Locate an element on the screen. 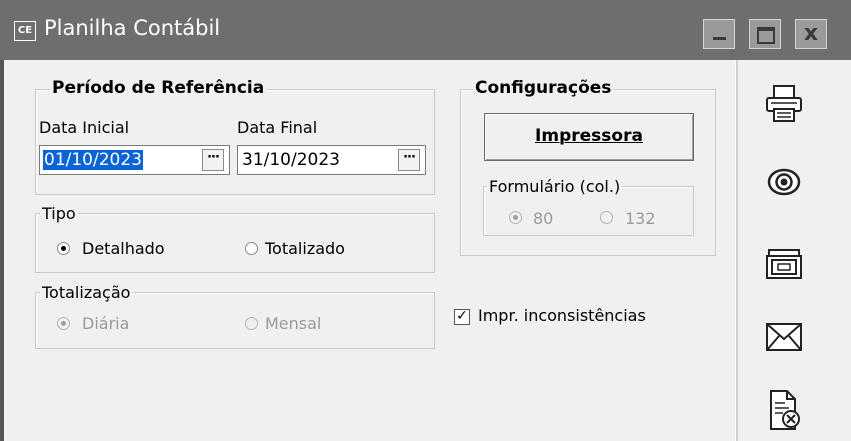 This screenshot has height=441, width=851. data-inicial-field: 01/10/2023 ··· is located at coordinates (134, 160).